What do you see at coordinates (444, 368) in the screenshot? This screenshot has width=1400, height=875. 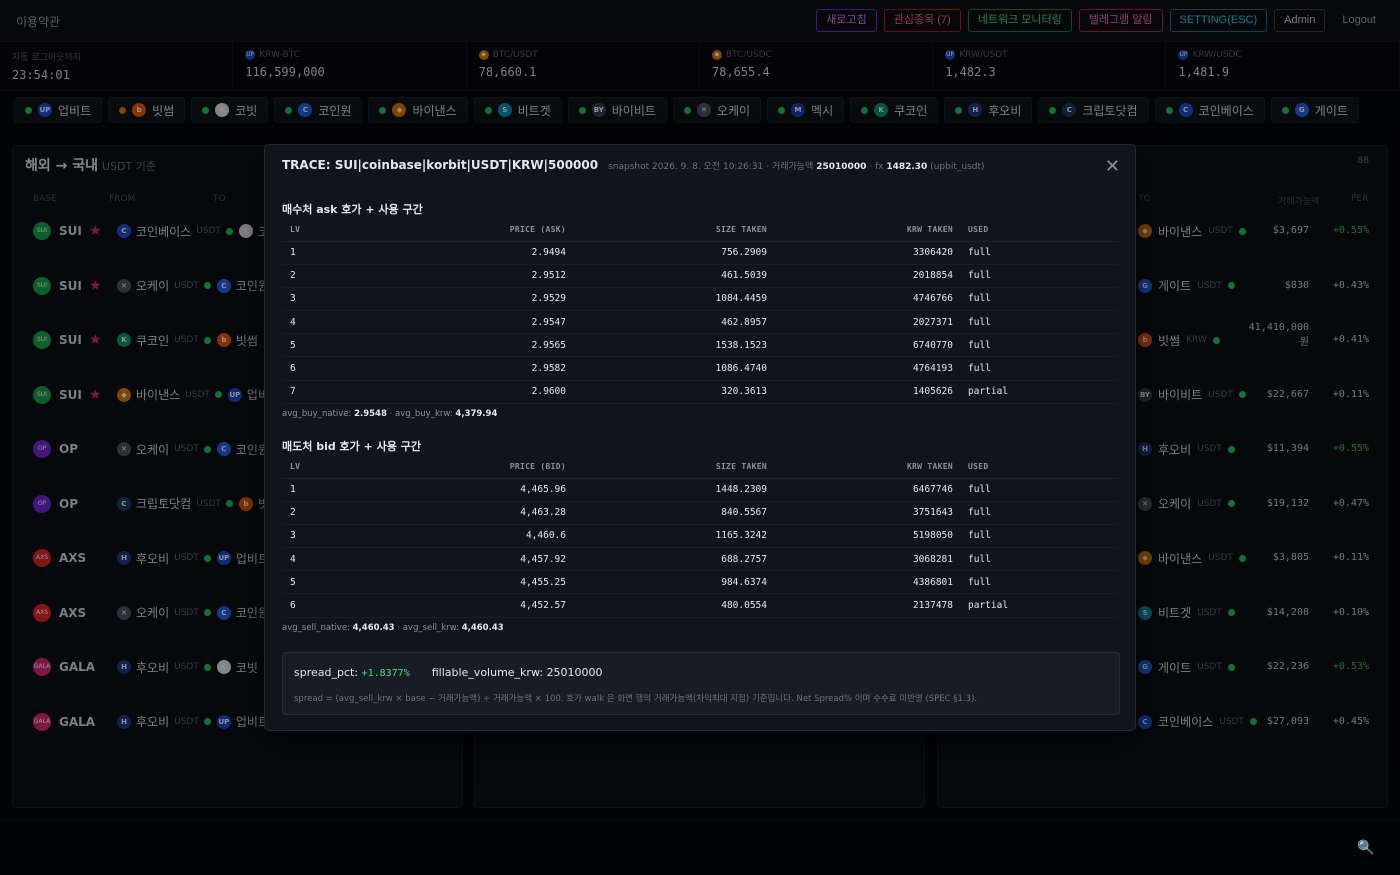 I see `price-cell: 2.9582` at bounding box center [444, 368].